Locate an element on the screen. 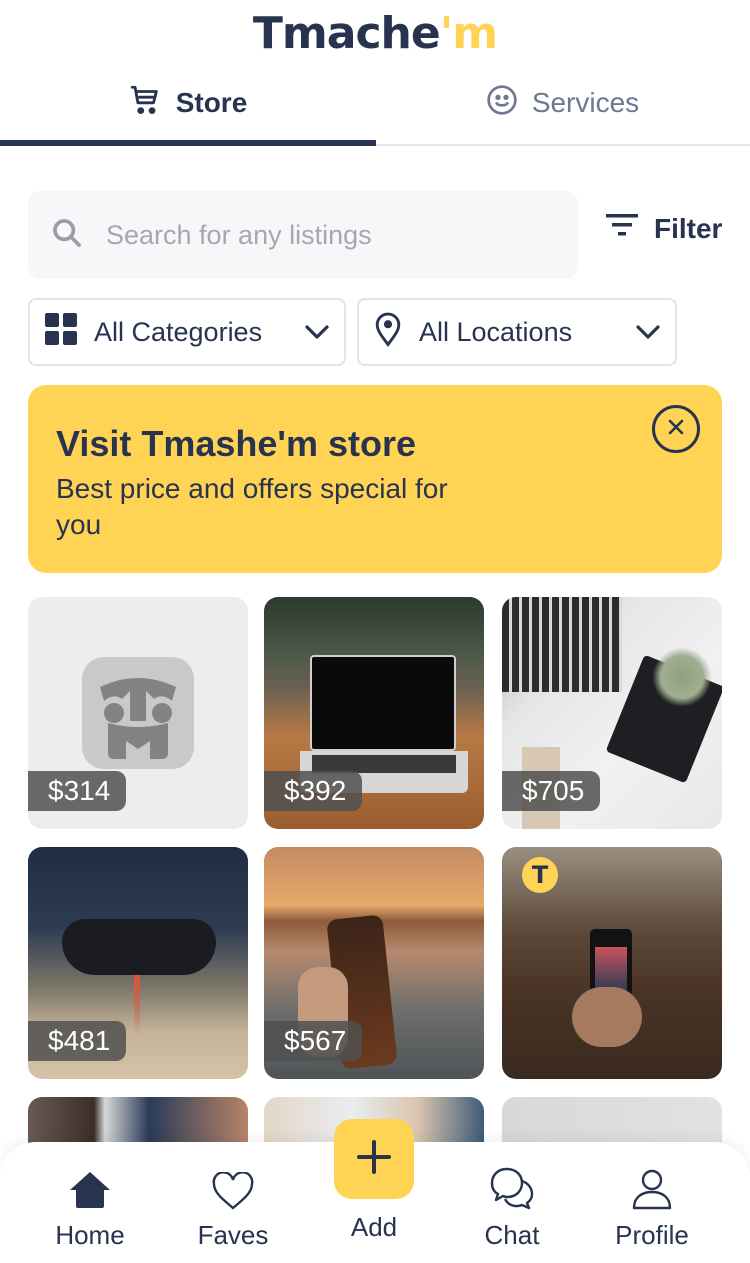 Image resolution: width=750 pixels, height=1263 pixels. location-dropdown: All Locations is located at coordinates (517, 332).